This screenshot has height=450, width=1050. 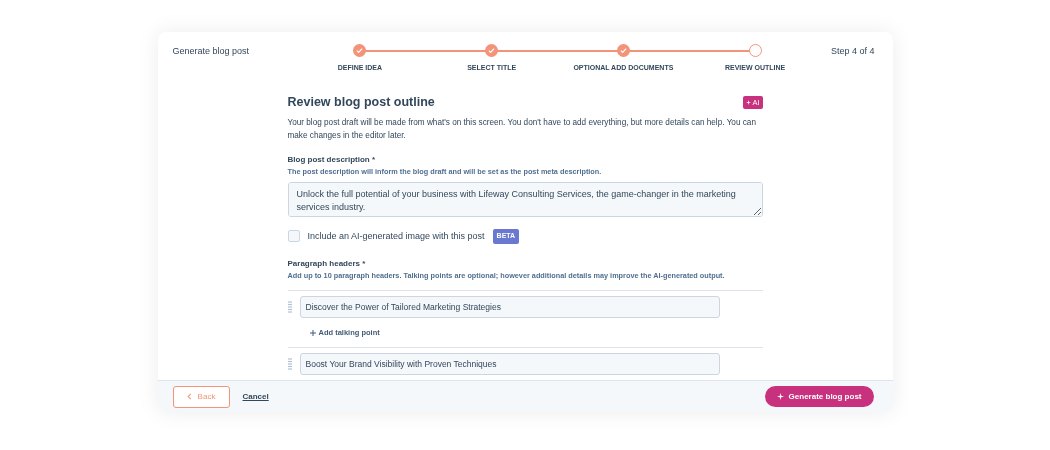 What do you see at coordinates (327, 263) in the screenshot?
I see `field-label: Paragraph headers *` at bounding box center [327, 263].